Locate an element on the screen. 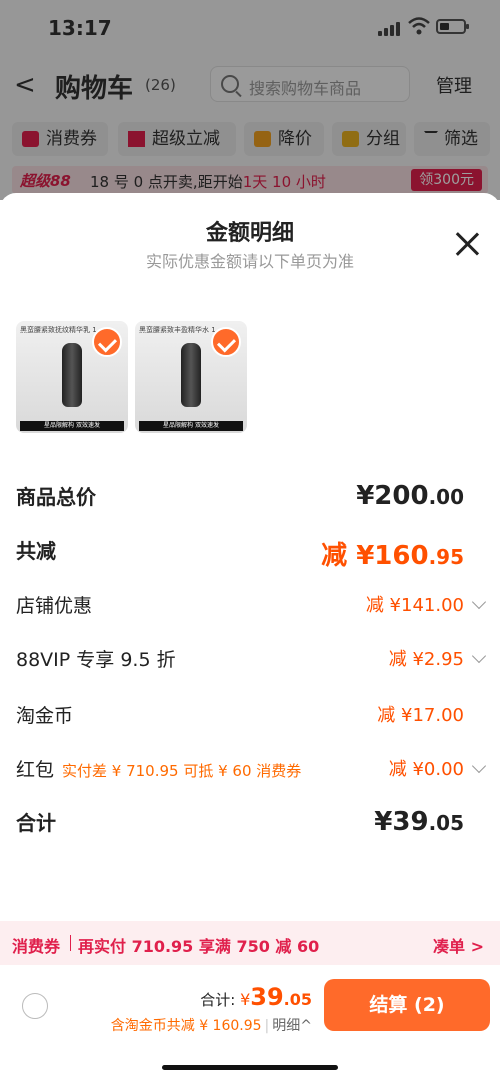 The height and width of the screenshot is (1082, 500). add-items-link: 凑单 > is located at coordinates (458, 945).